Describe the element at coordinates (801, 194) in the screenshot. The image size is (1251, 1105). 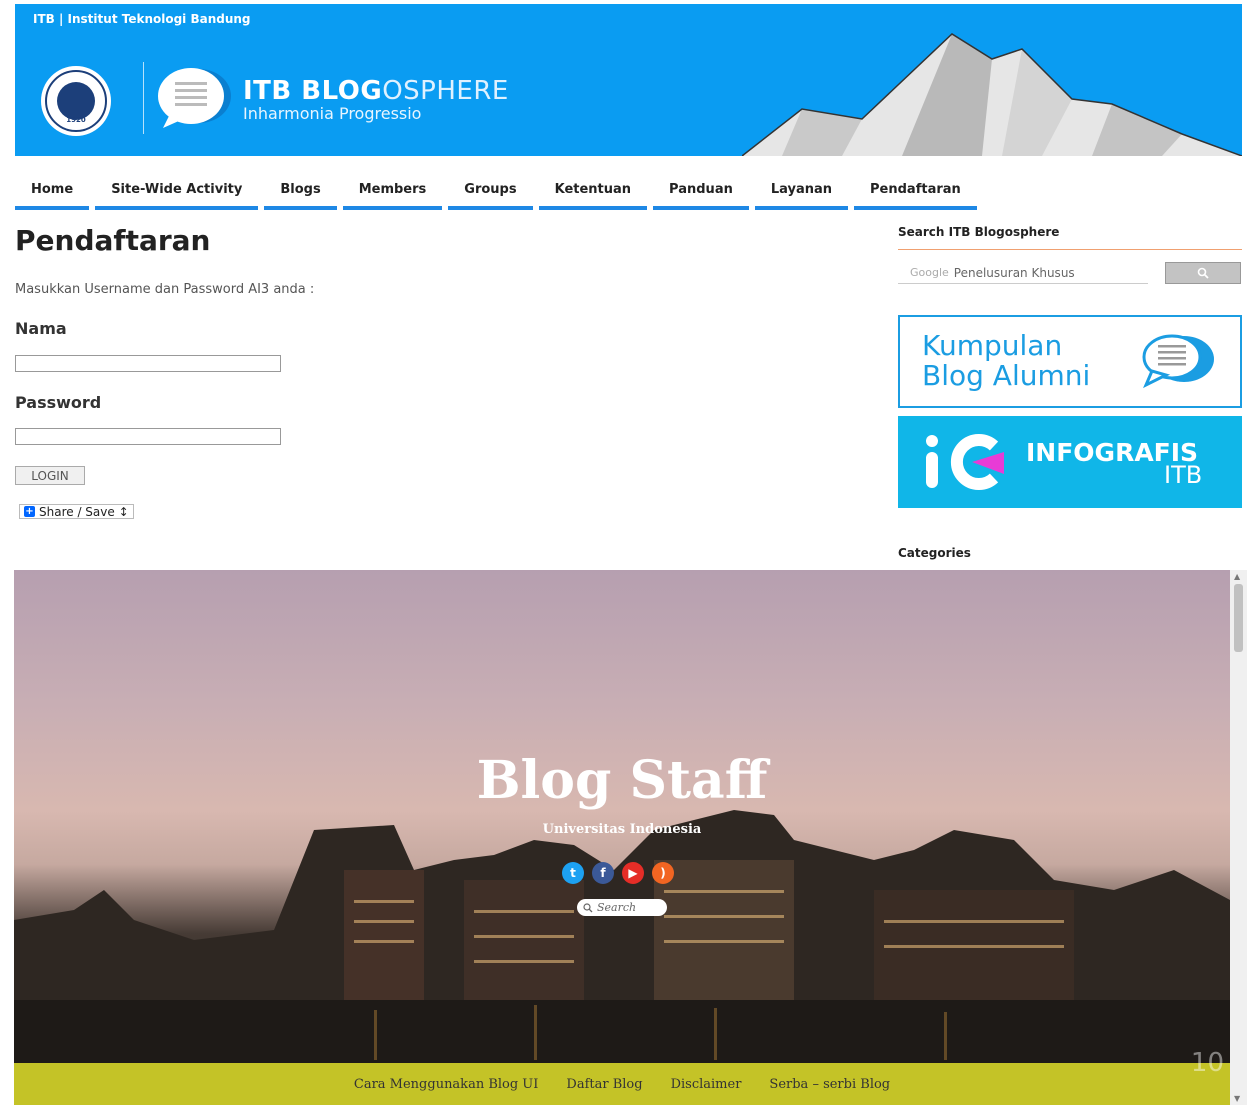
I see `nav-layanan: Layanan` at that location.